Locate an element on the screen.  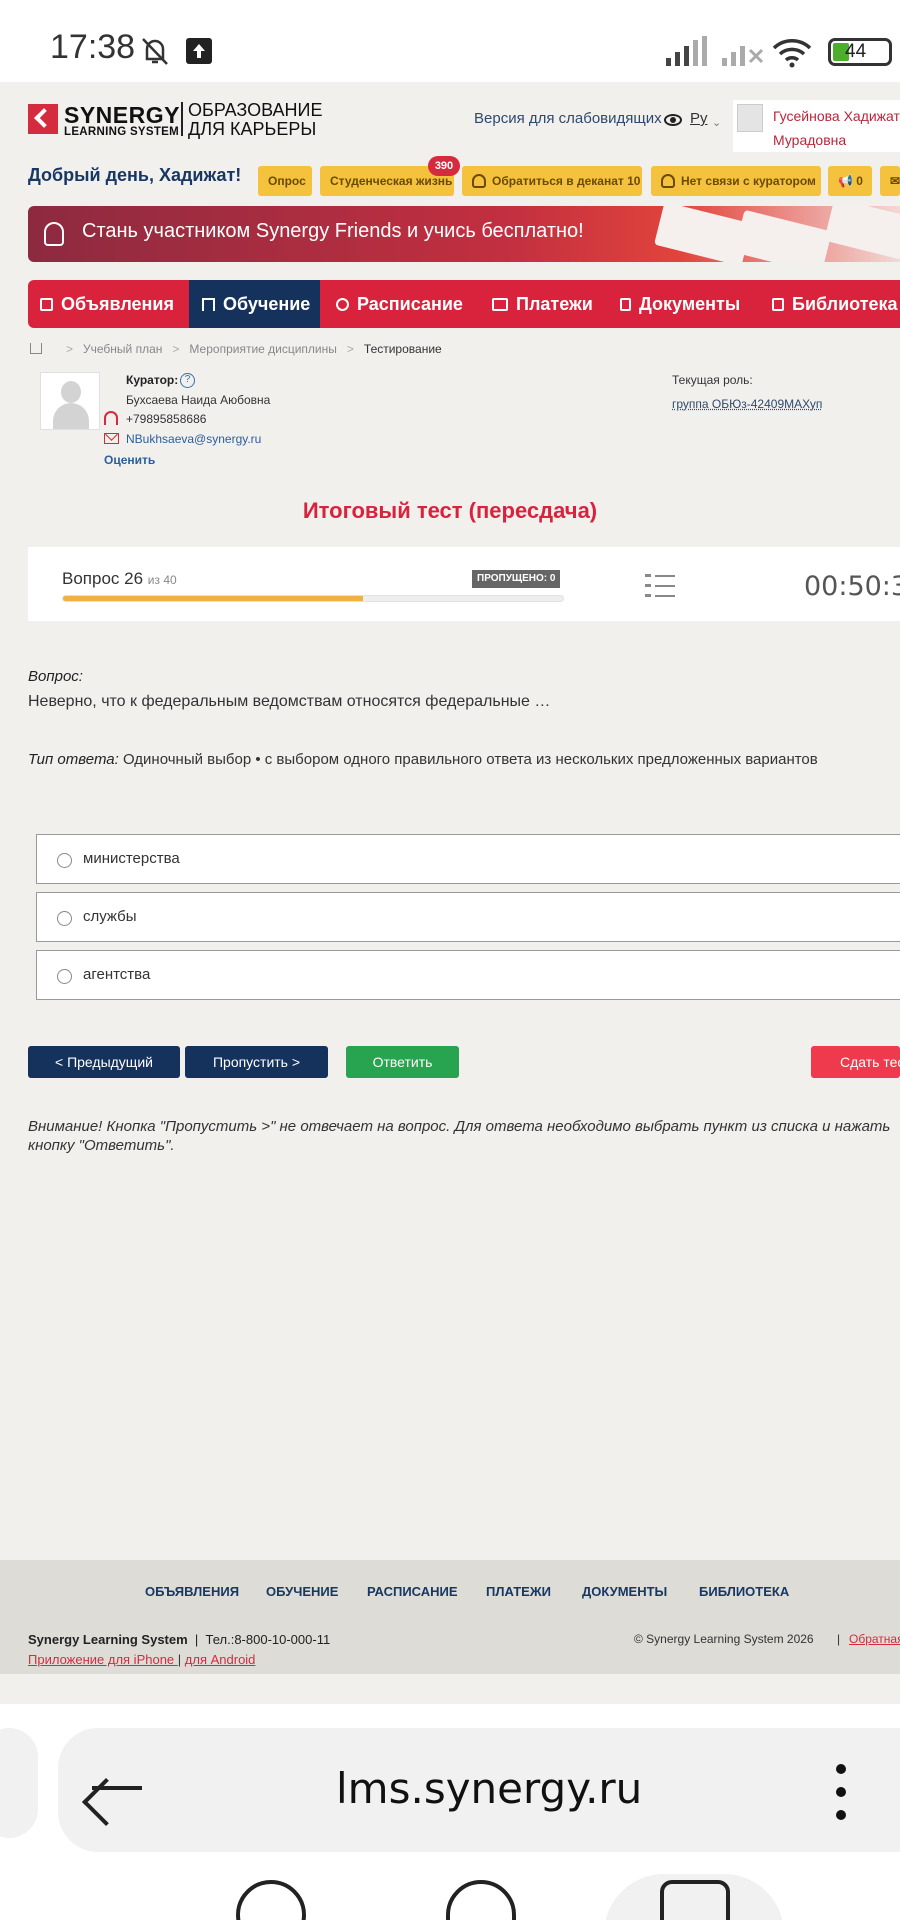
synergy-logo-icon is located at coordinates (43, 119).